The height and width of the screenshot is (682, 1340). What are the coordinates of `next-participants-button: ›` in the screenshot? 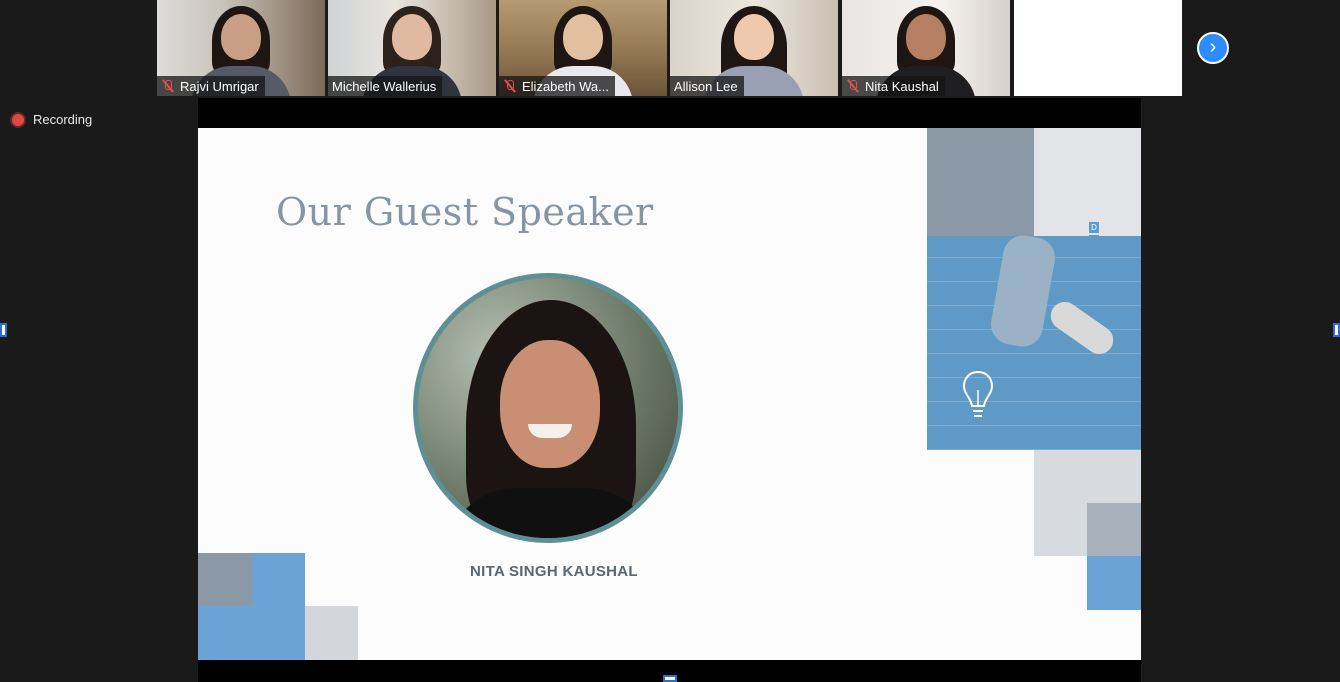 It's located at (1213, 48).